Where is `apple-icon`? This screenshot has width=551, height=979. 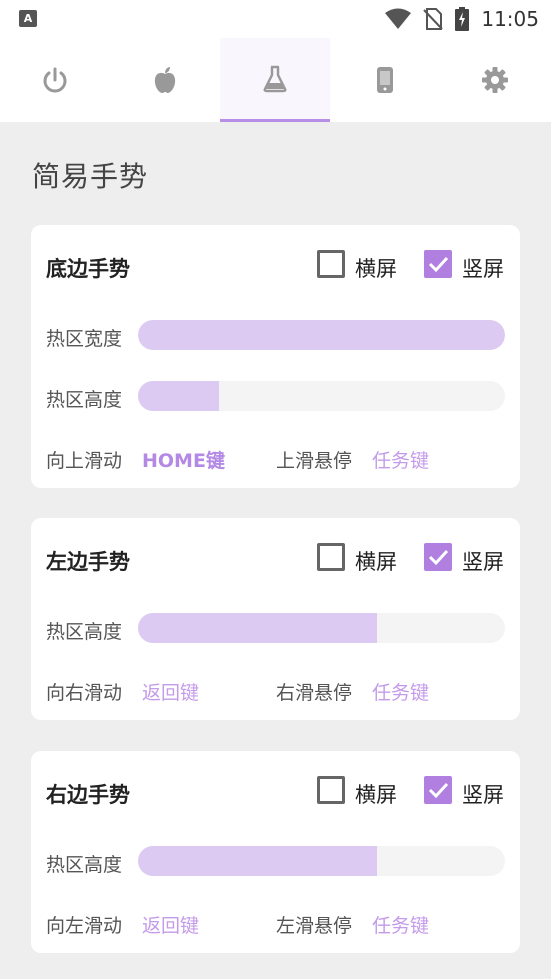
apple-icon is located at coordinates (165, 80).